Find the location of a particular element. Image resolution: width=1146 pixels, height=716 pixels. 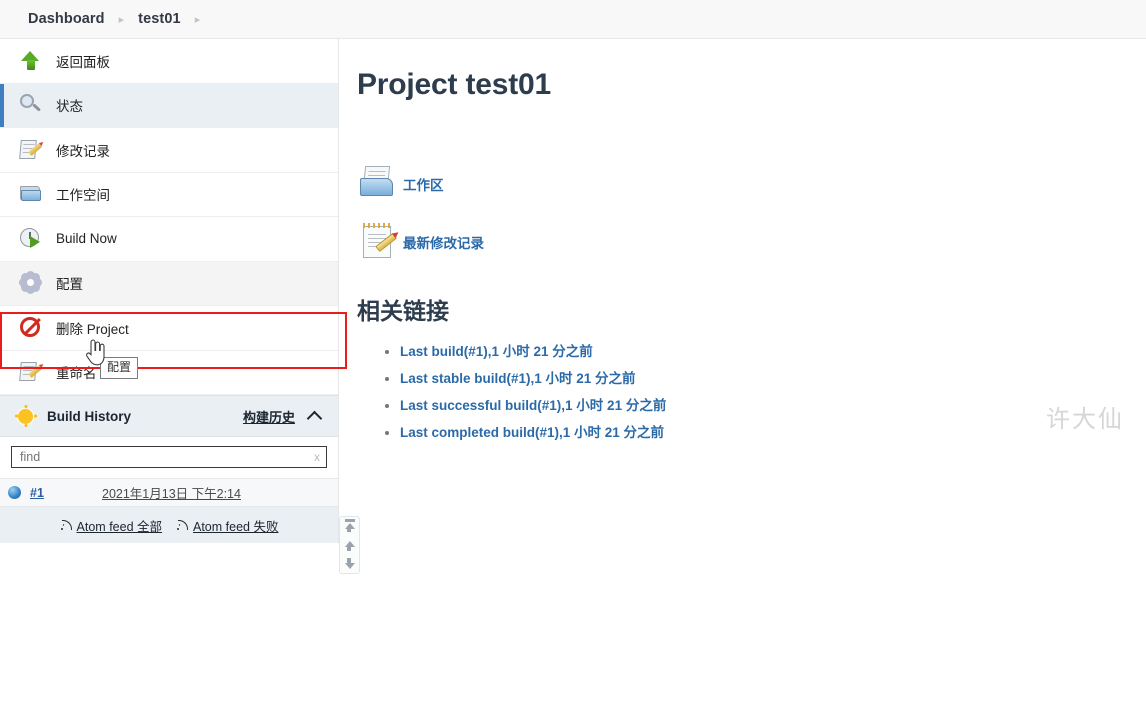

build-history-scroll-controls is located at coordinates (349, 545).